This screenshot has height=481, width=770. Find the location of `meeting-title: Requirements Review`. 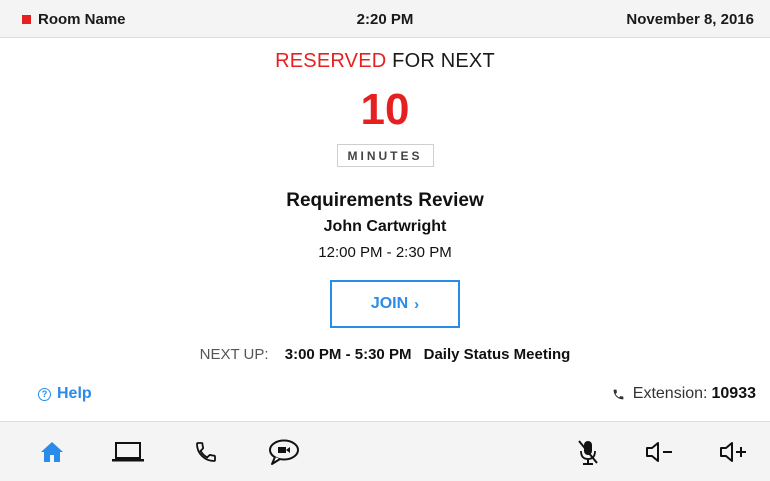

meeting-title: Requirements Review is located at coordinates (385, 200).